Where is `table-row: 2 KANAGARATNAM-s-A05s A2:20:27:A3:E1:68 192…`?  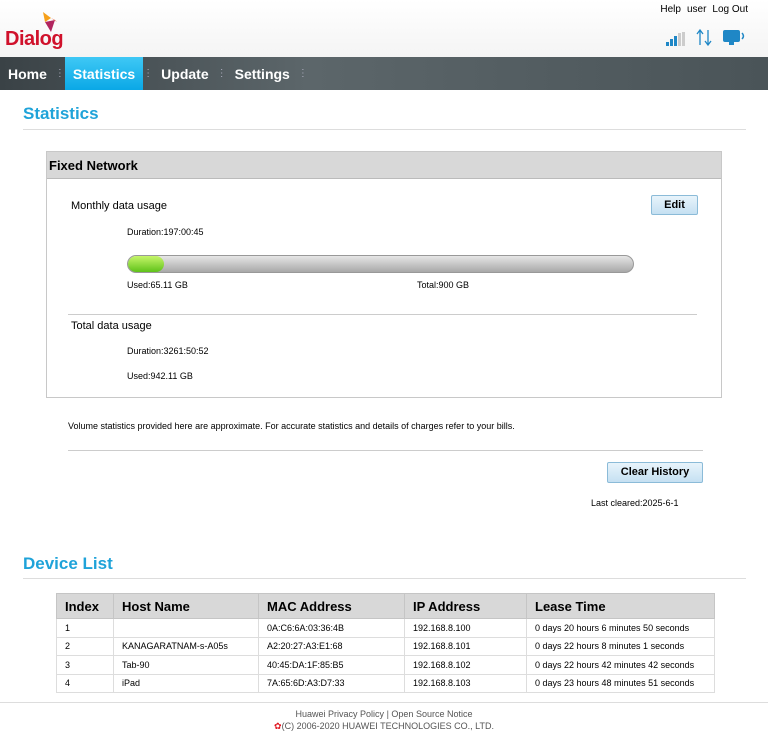 table-row: 2 KANAGARATNAM-s-A05s A2:20:27:A3:E1:68 192… is located at coordinates (385, 646).